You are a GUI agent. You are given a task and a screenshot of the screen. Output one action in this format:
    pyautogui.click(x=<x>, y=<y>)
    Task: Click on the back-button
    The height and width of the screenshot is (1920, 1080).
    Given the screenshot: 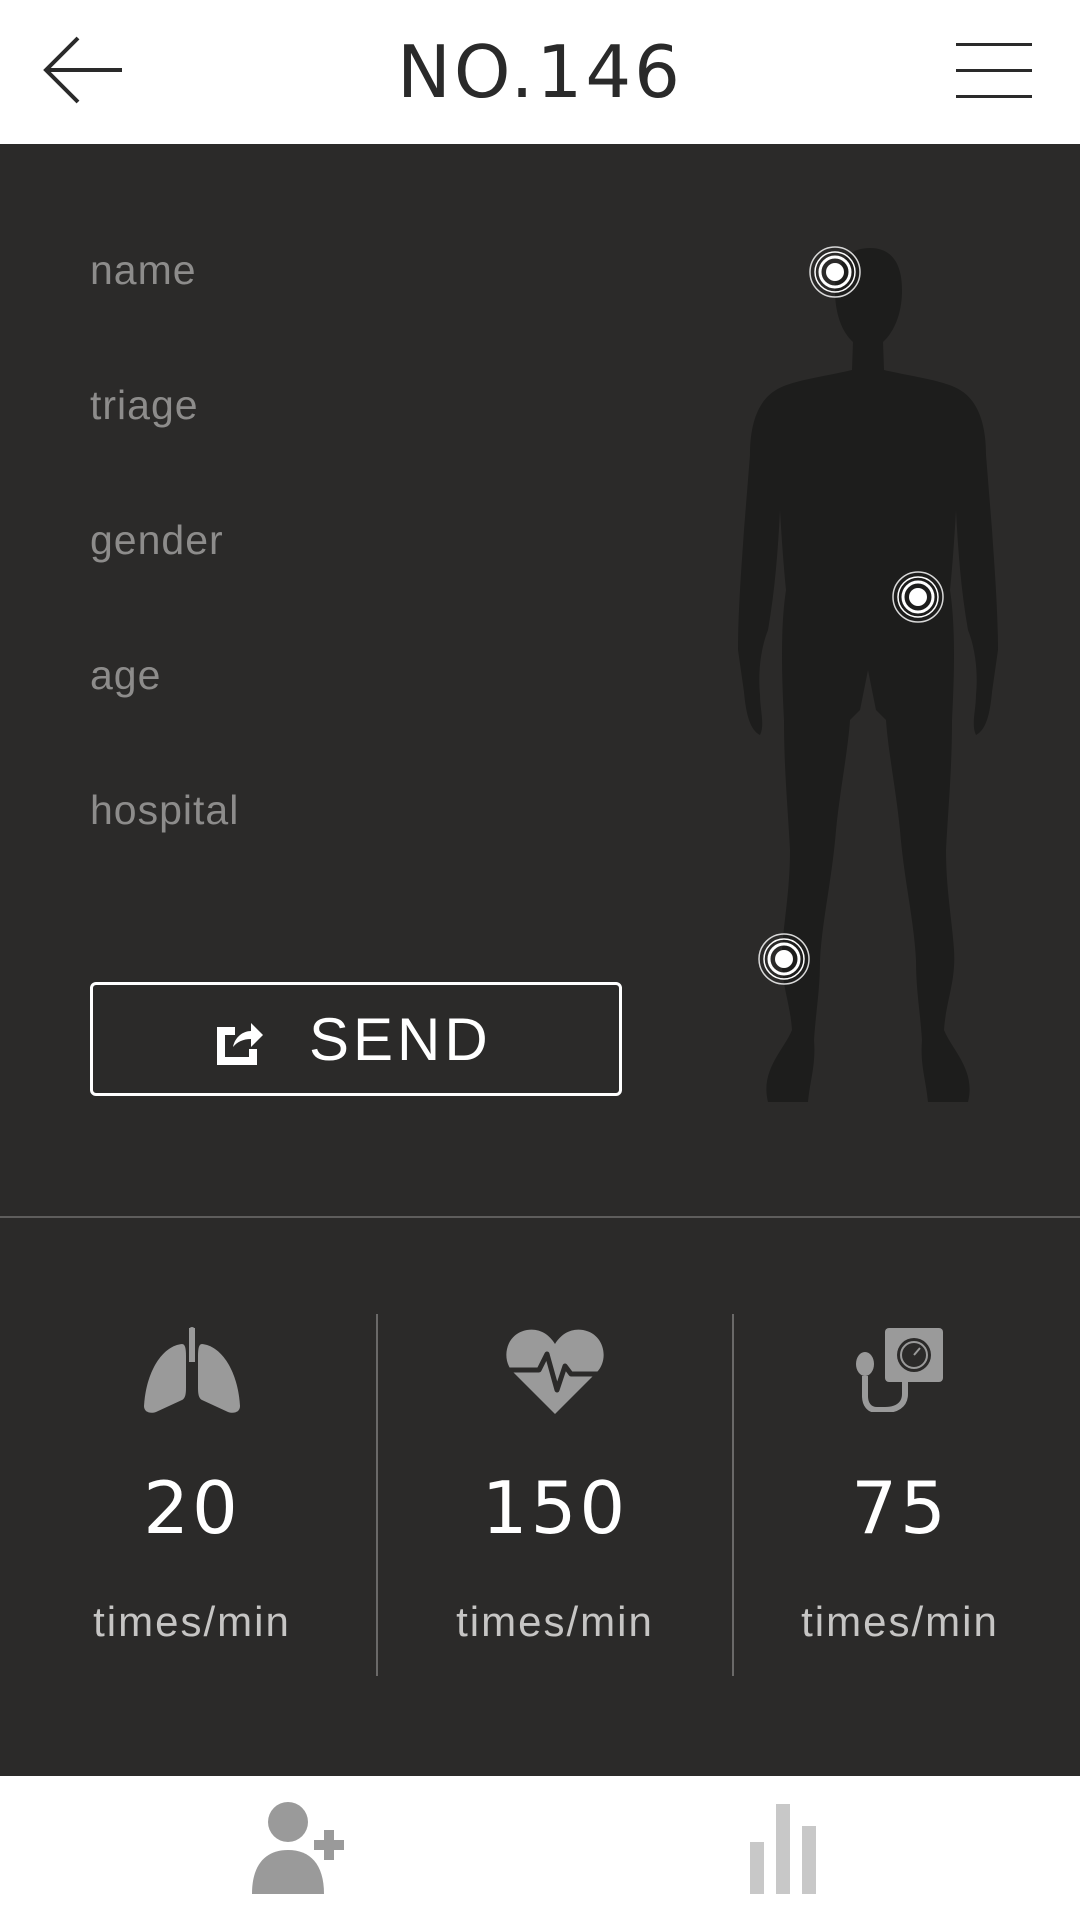 What is the action you would take?
    pyautogui.click(x=85, y=70)
    